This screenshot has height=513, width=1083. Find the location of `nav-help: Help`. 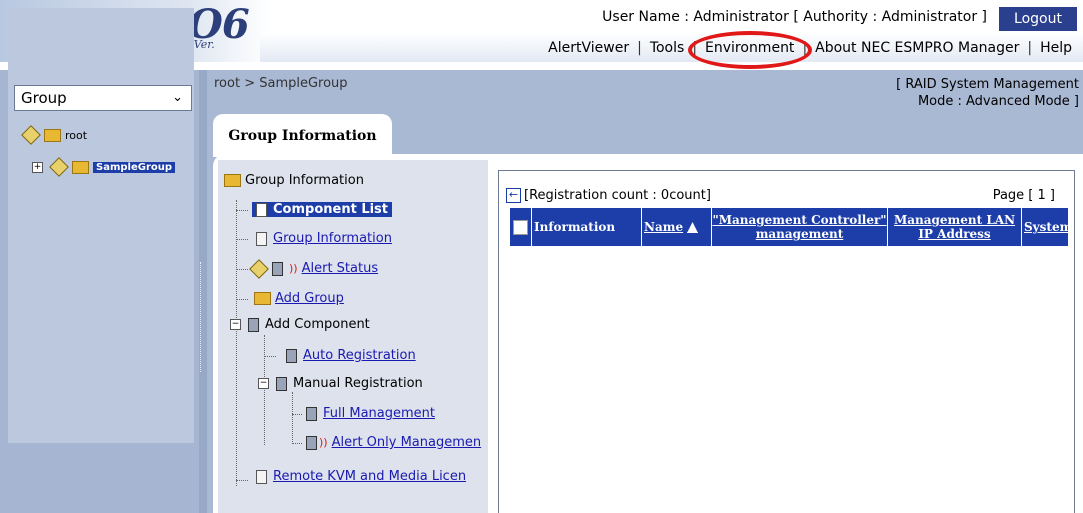

nav-help: Help is located at coordinates (1056, 48).